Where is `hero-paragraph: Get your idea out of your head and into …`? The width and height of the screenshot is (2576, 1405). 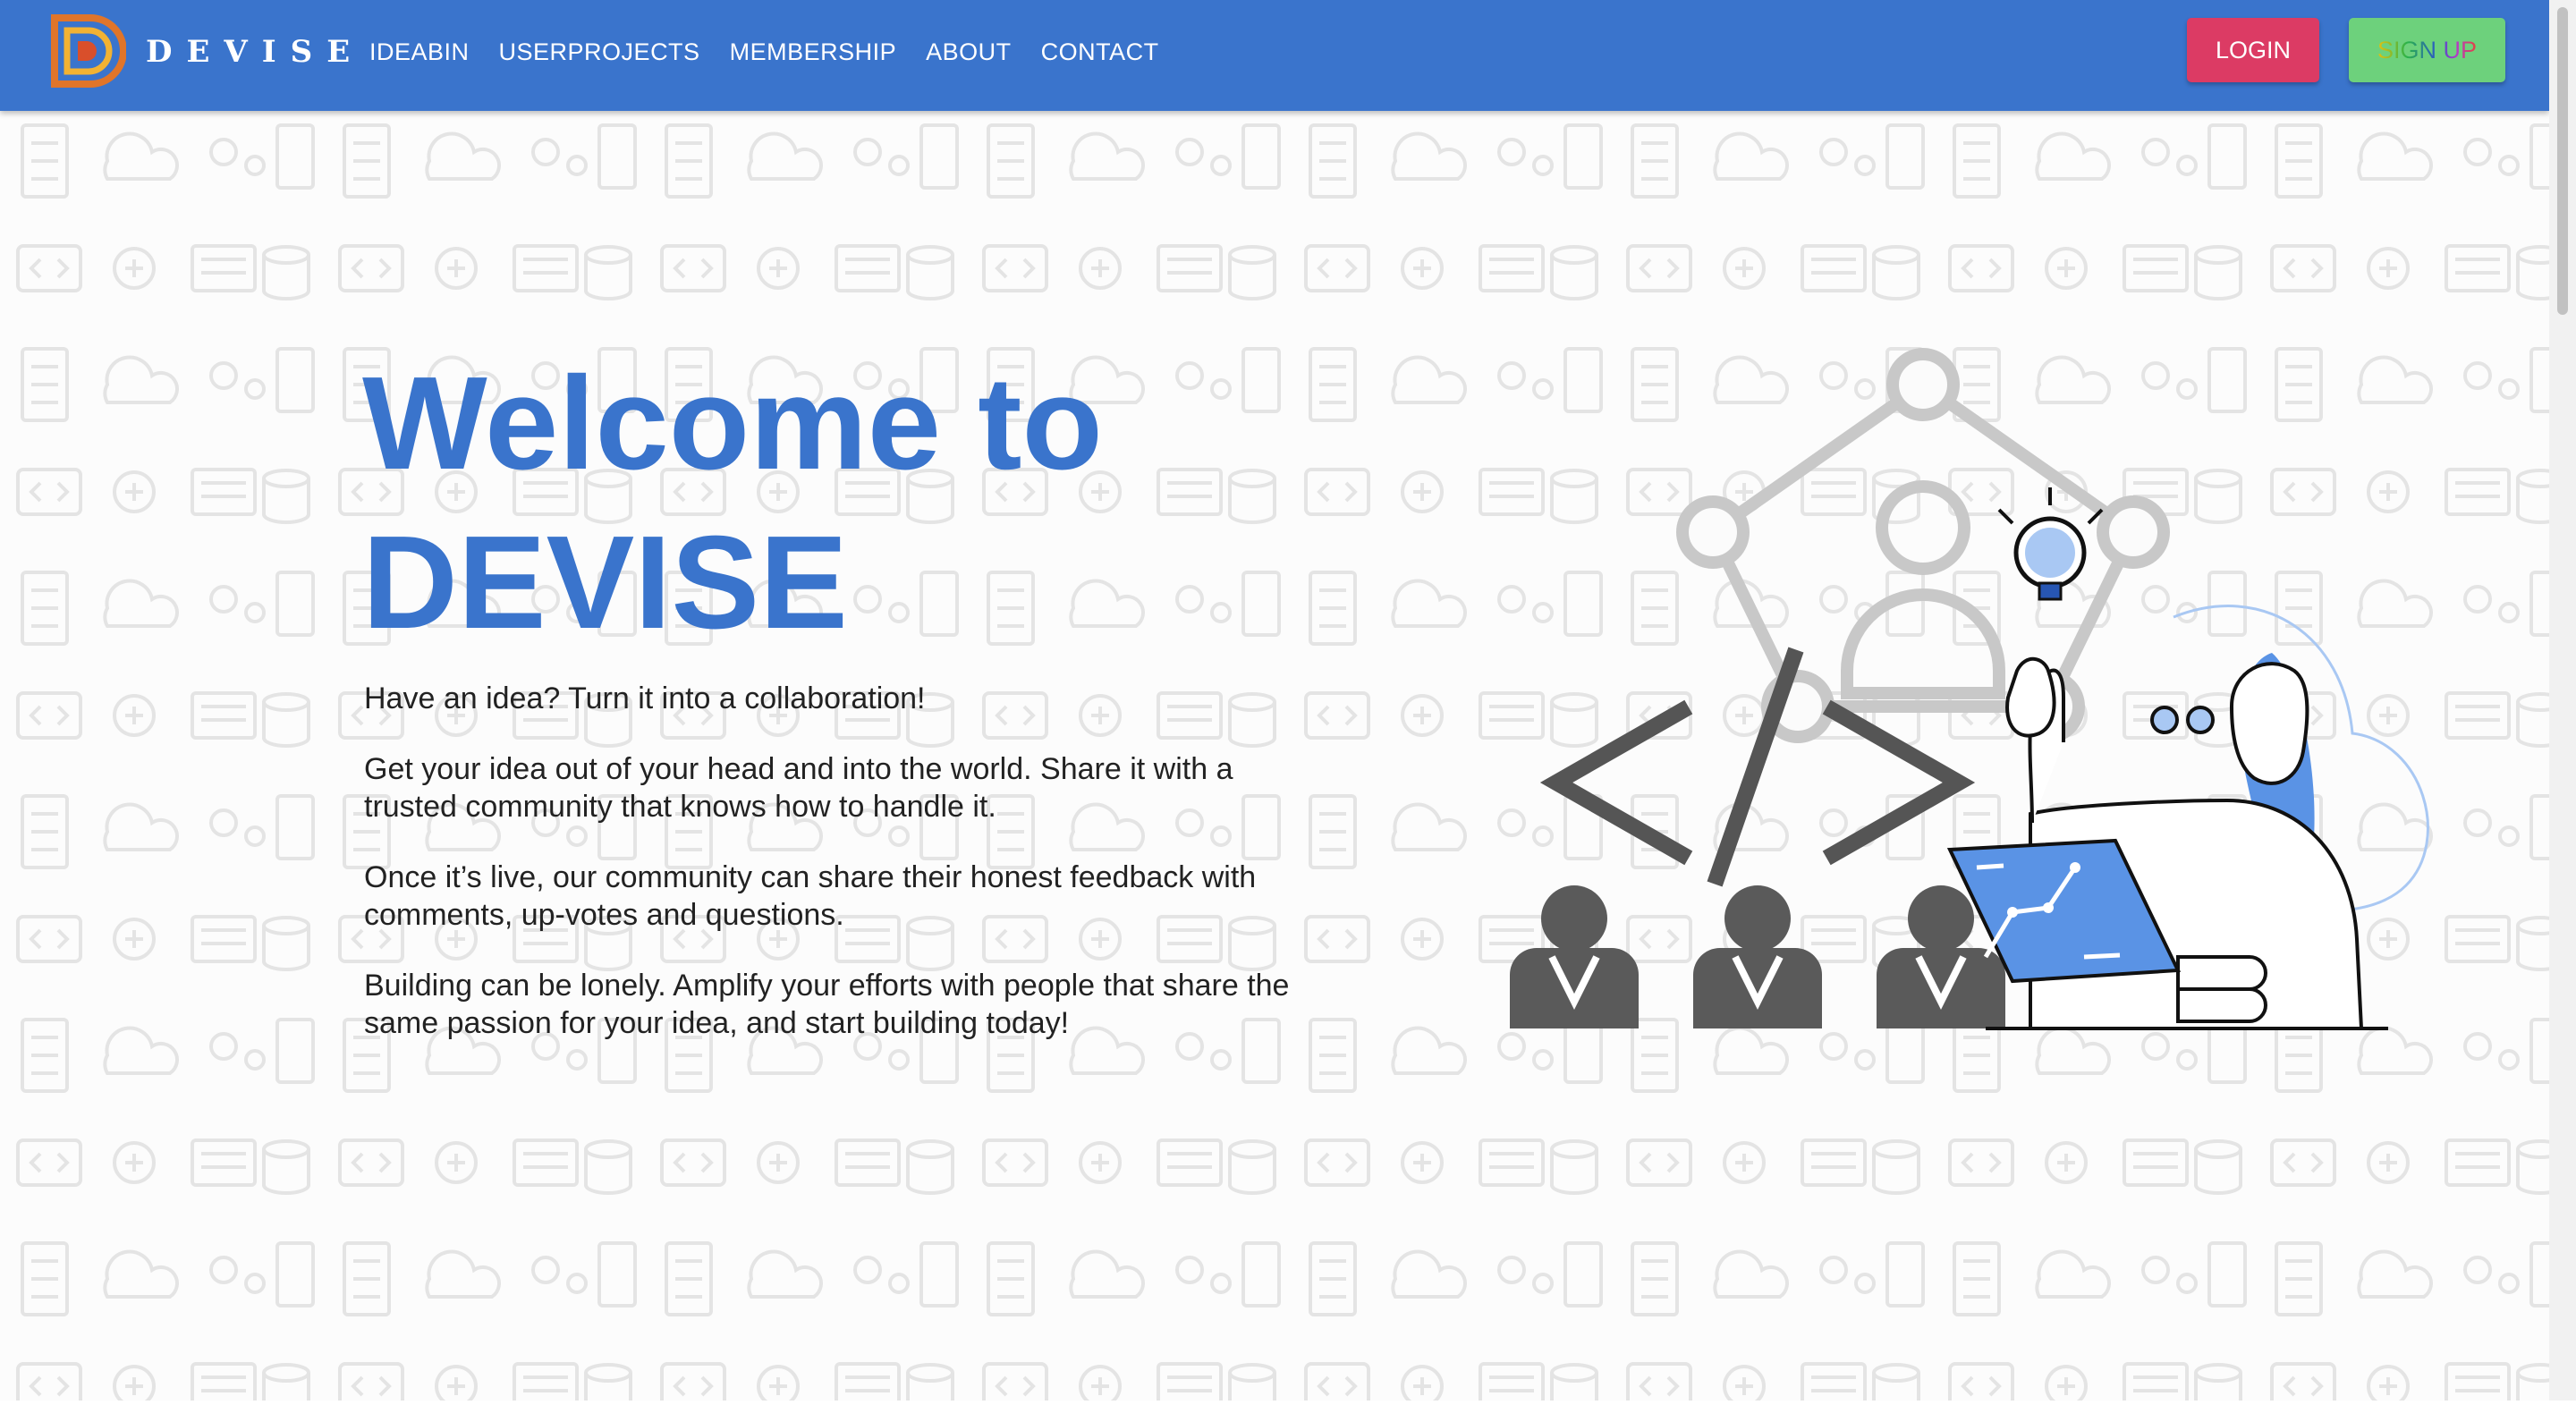
hero-paragraph: Get your idea out of your head and into … is located at coordinates (798, 788).